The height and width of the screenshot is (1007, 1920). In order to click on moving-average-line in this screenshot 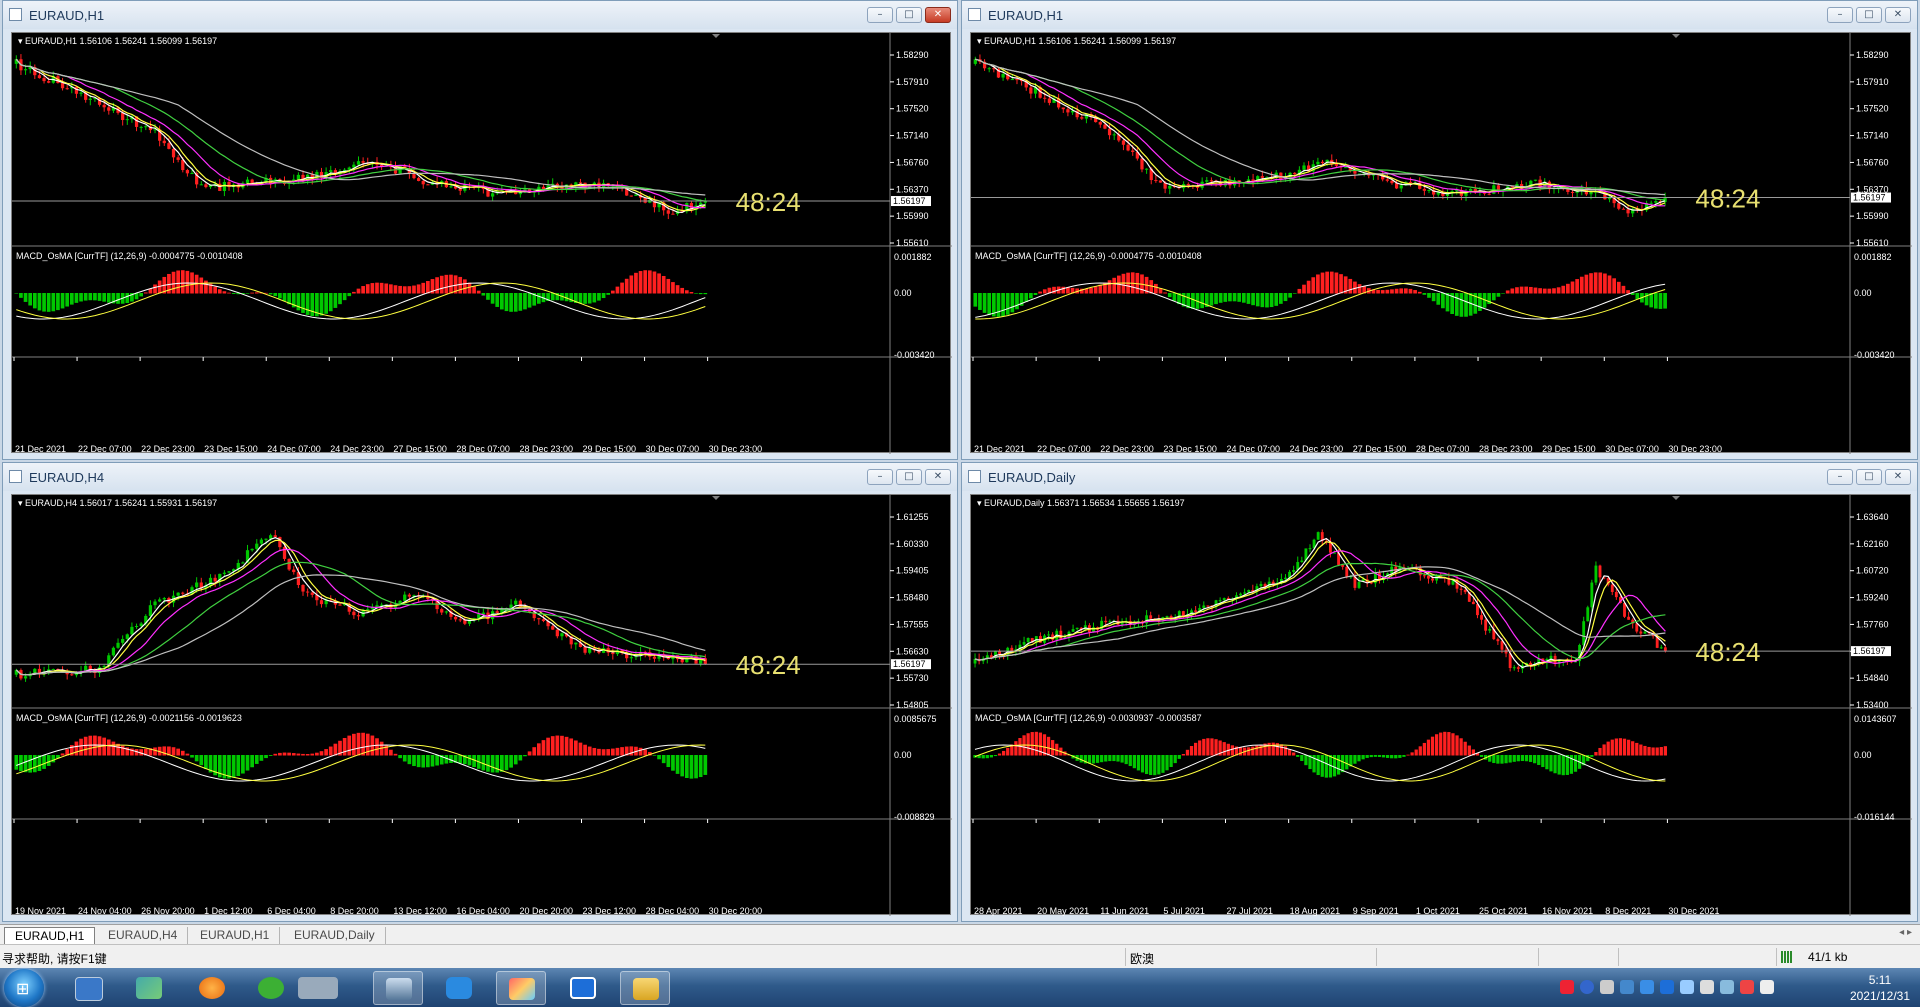, I will do `click(1320, 613)`.